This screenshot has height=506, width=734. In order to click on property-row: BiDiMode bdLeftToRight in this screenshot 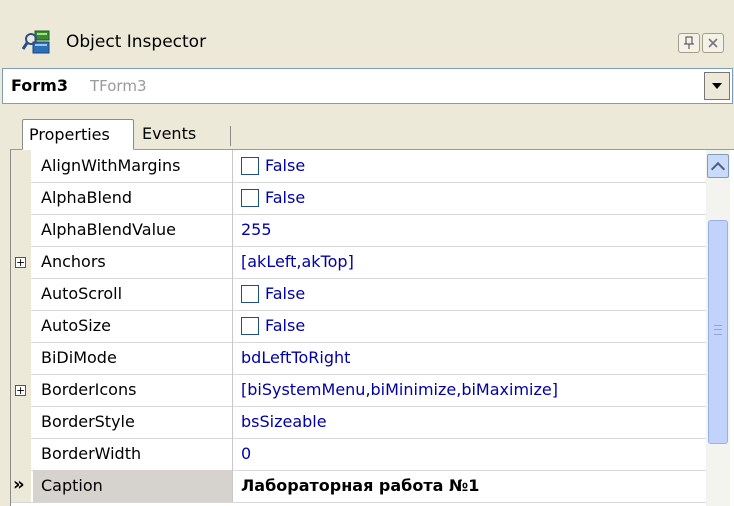, I will do `click(359, 358)`.